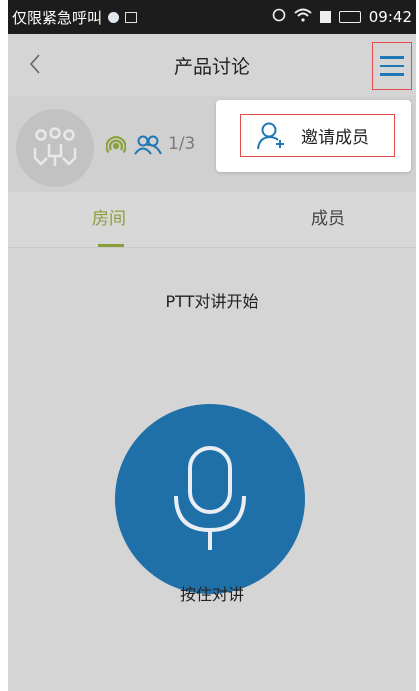 The image size is (419, 691). Describe the element at coordinates (114, 17) in the screenshot. I see `notification-icon` at that location.